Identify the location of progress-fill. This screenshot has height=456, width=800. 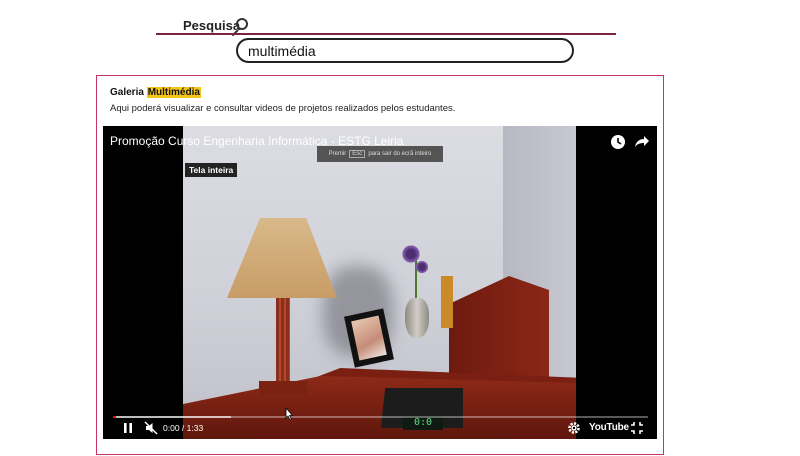
(115, 417).